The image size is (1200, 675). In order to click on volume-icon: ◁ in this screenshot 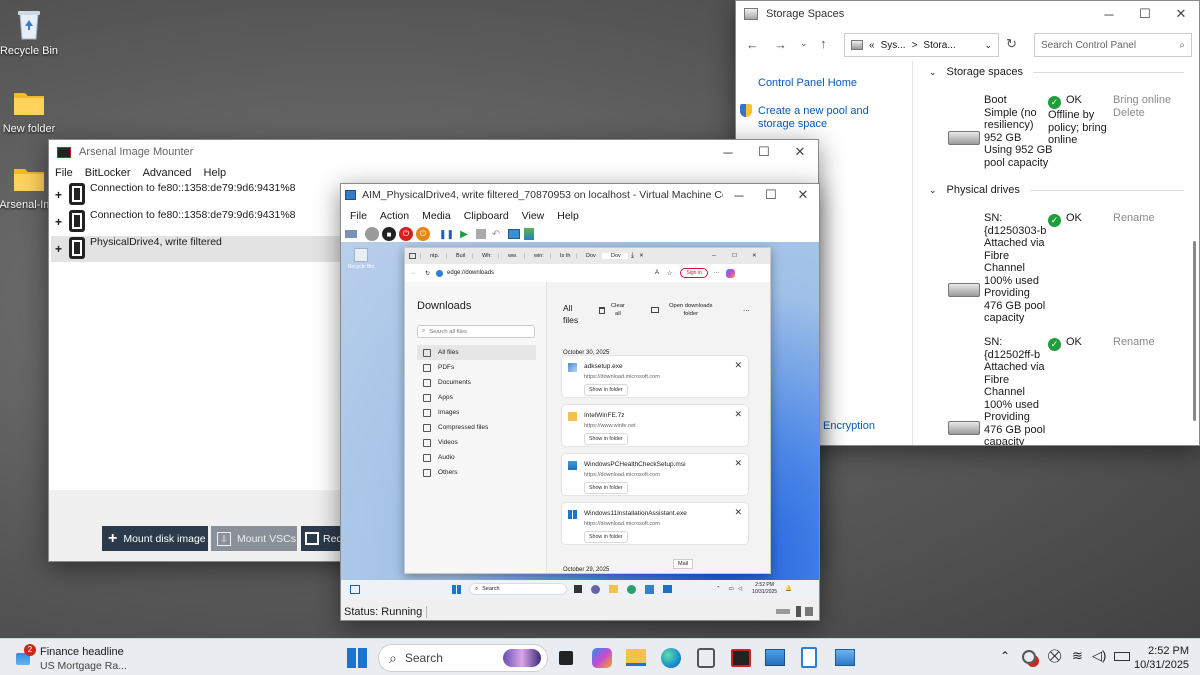, I will do `click(740, 589)`.